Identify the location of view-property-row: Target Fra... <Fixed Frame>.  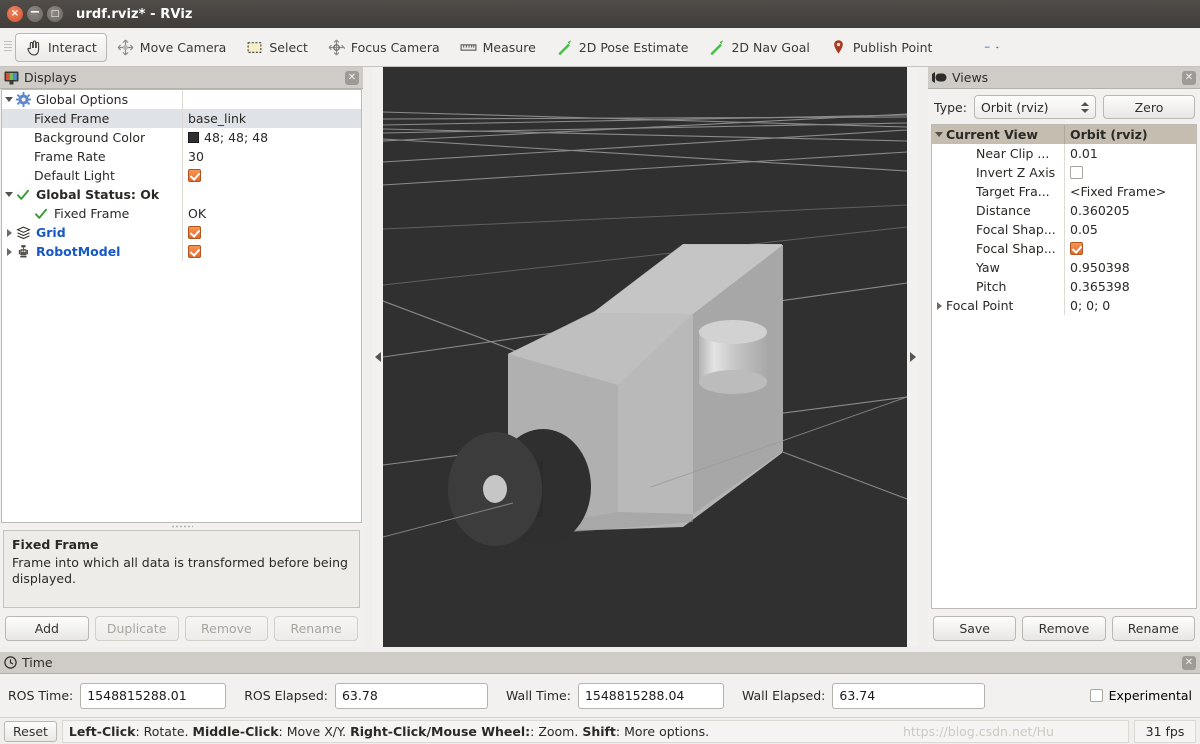
(1064, 191).